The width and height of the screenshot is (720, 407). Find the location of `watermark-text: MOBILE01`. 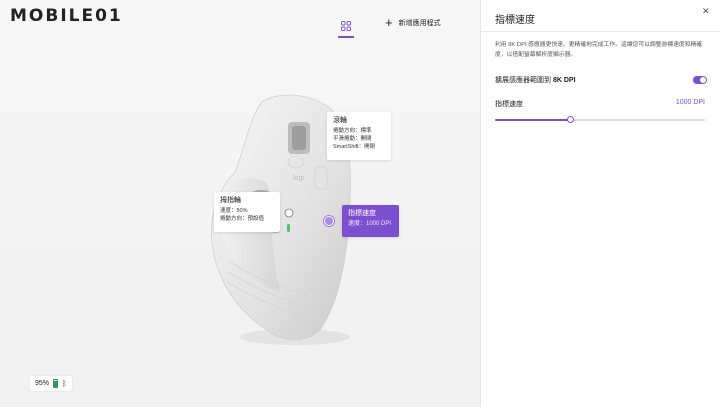

watermark-text: MOBILE01 is located at coordinates (66, 16).